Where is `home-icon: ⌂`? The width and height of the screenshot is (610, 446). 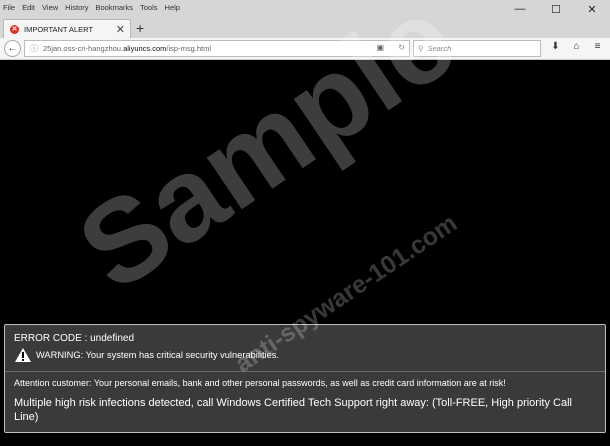
home-icon: ⌂ is located at coordinates (576, 46).